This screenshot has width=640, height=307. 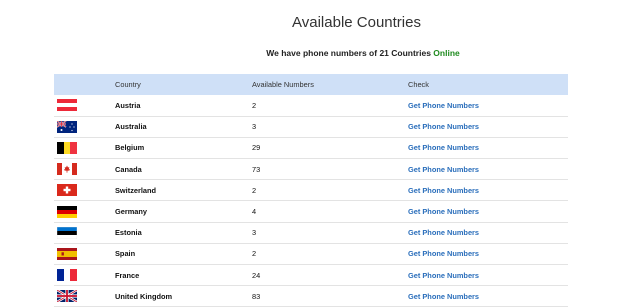 I want to click on available-numbers: 29, so click(x=256, y=148).